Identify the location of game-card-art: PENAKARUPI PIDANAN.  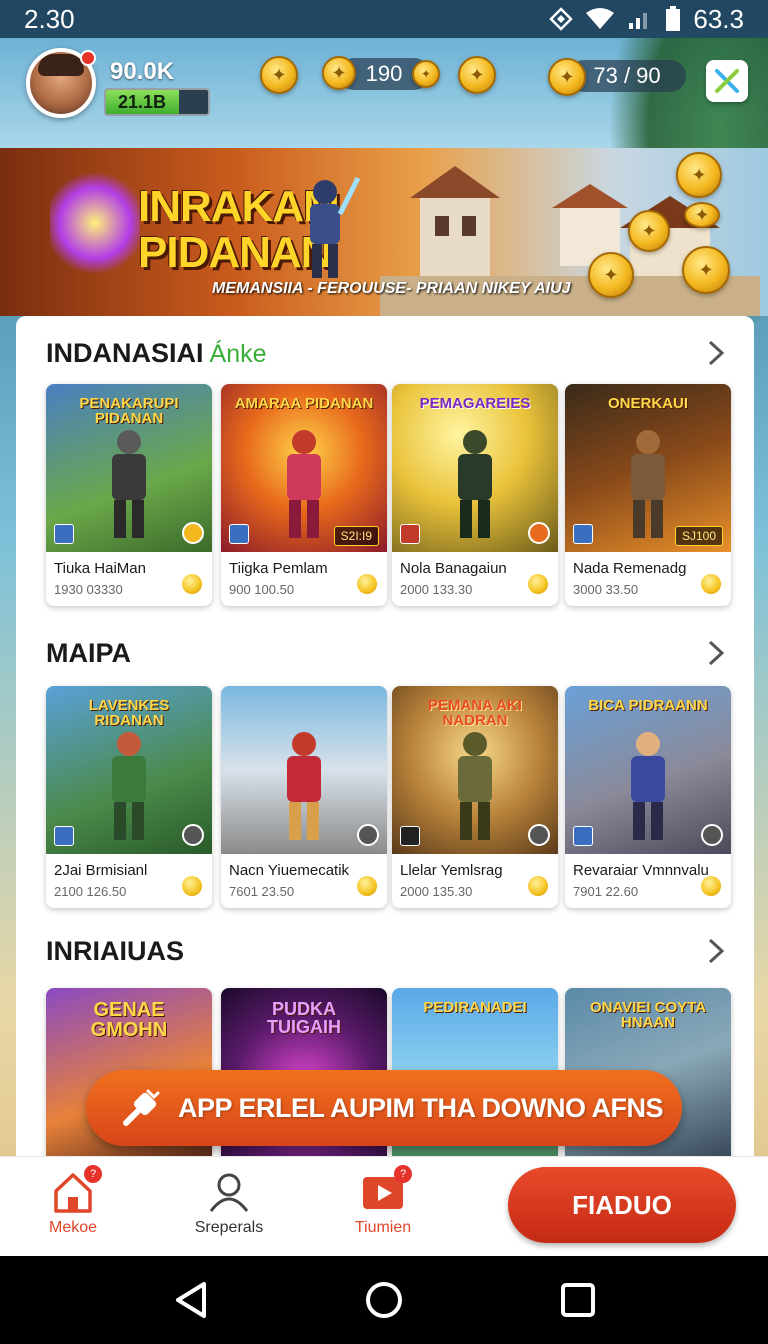
(129, 468).